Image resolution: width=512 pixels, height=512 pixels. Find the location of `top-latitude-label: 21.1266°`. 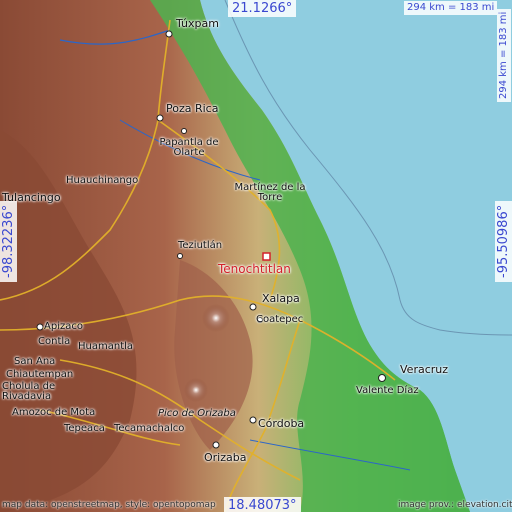

top-latitude-label: 21.1266° is located at coordinates (262, 8).